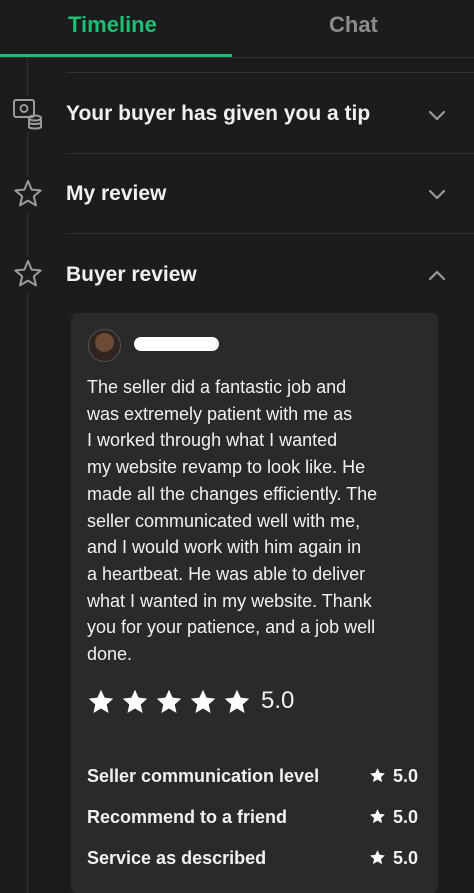 This screenshot has width=474, height=893. I want to click on criteria-row: Recommend to a friend 5.0, so click(254, 818).